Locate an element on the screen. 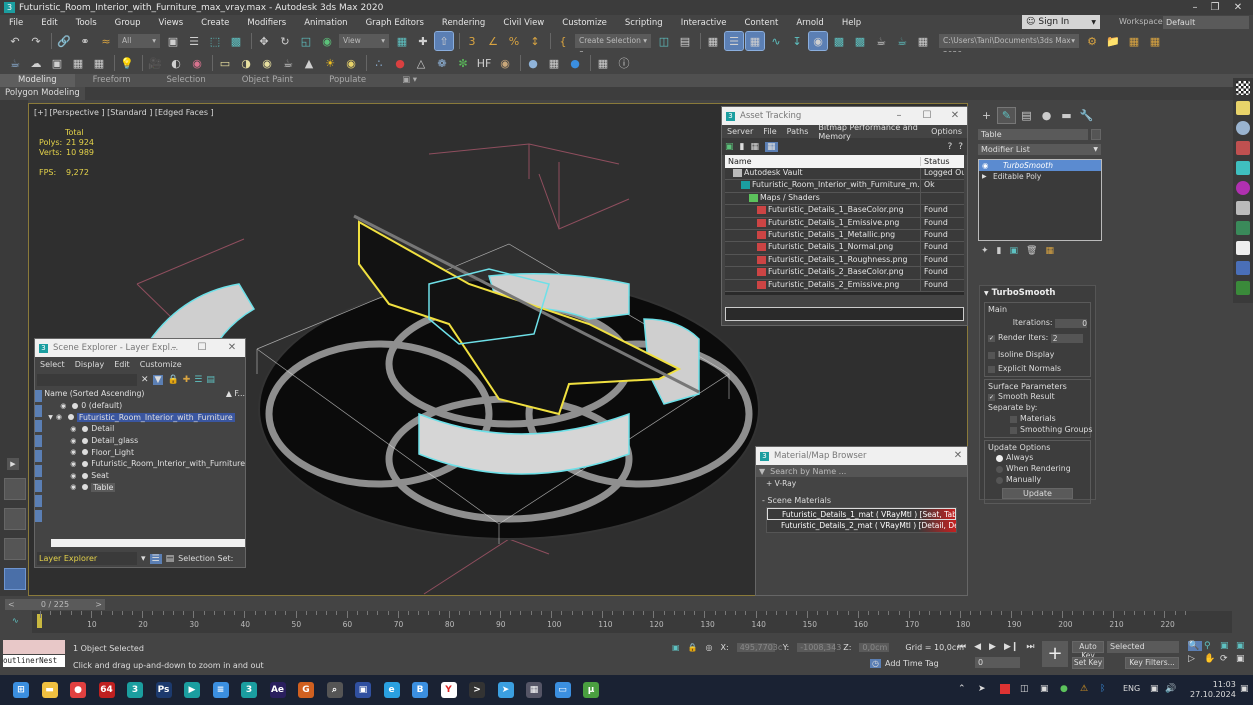  snaps-toggle-icon: 3 is located at coordinates (472, 41).